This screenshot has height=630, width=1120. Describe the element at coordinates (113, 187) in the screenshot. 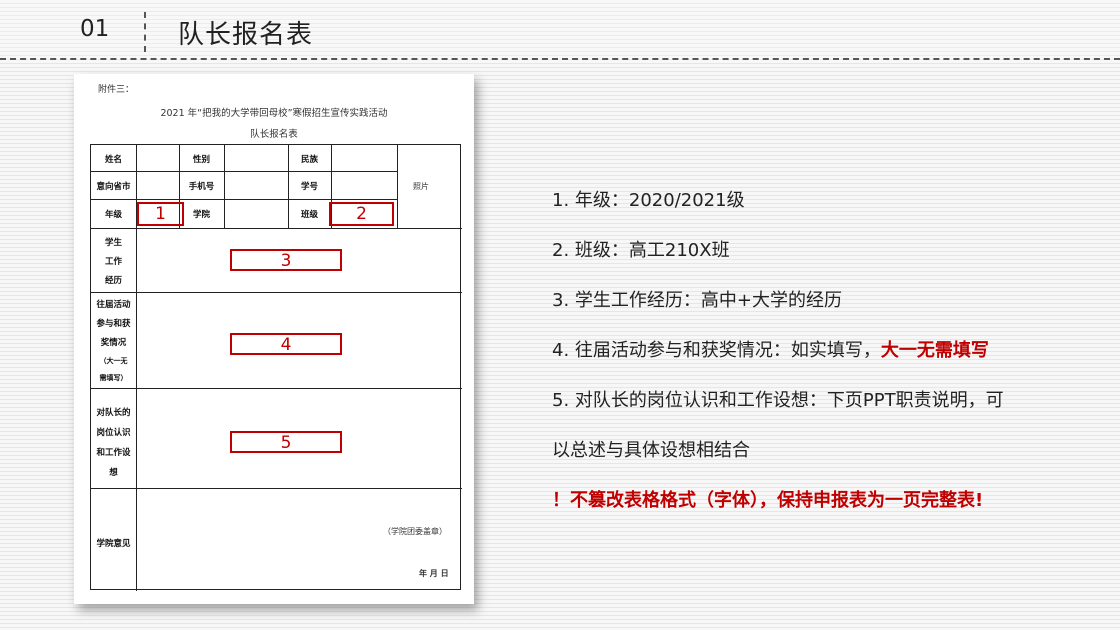

I see `label-province: 意向省市` at that location.